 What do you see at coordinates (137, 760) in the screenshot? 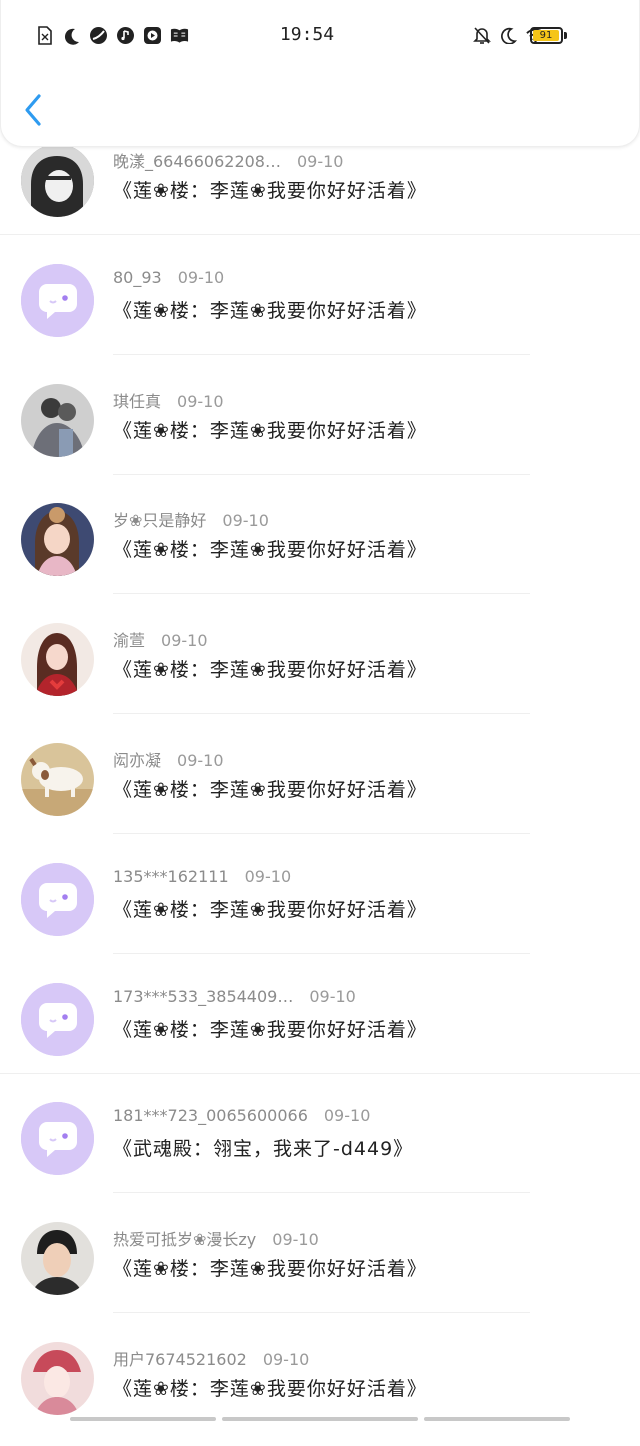
I see `username: 闳亦凝` at bounding box center [137, 760].